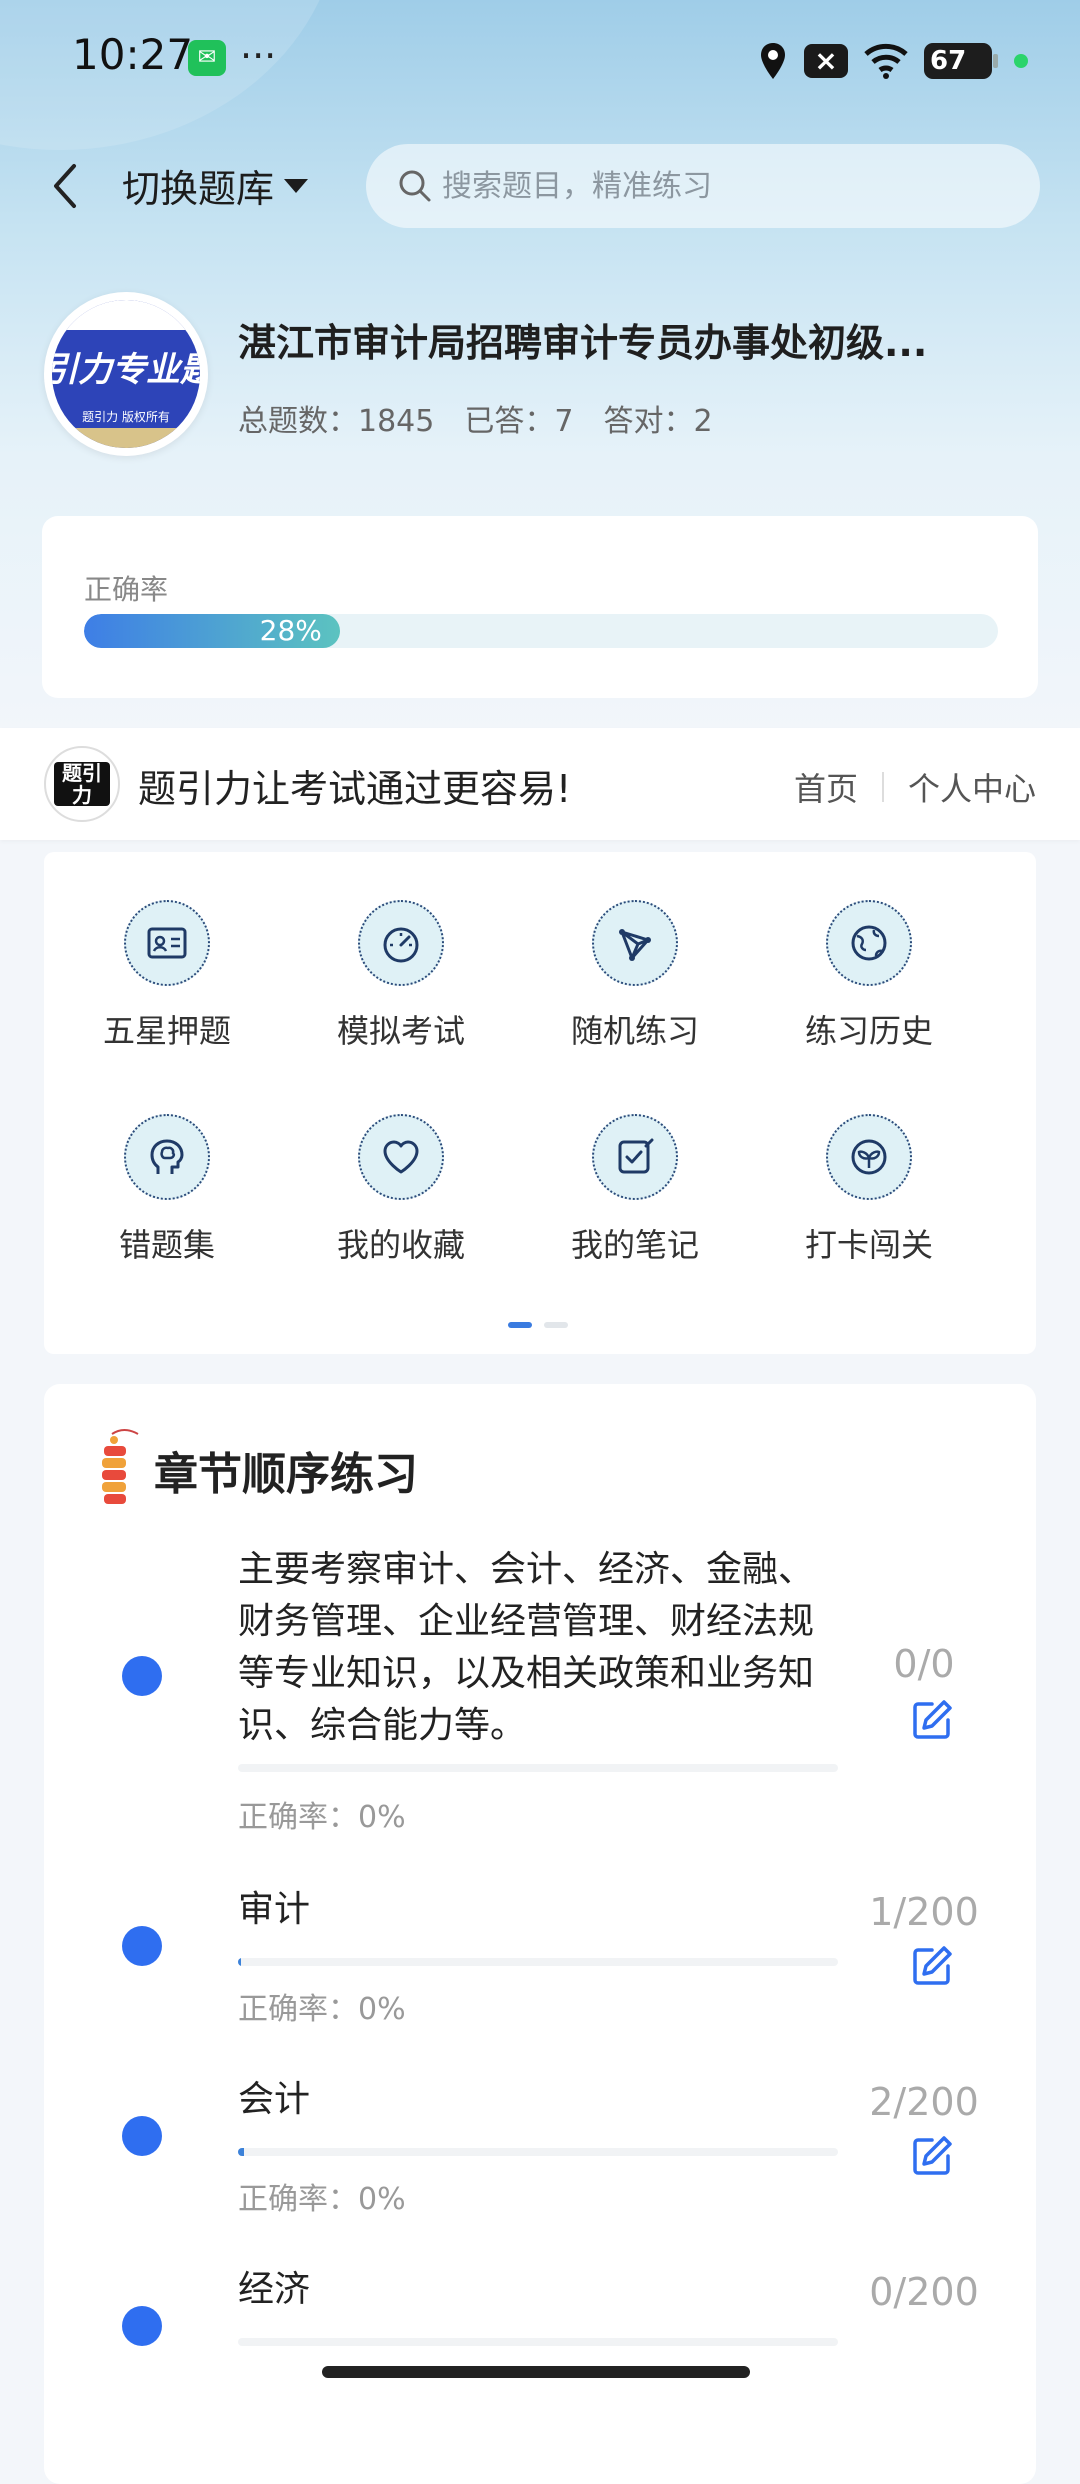  What do you see at coordinates (167, 943) in the screenshot?
I see `id-card-icon` at bounding box center [167, 943].